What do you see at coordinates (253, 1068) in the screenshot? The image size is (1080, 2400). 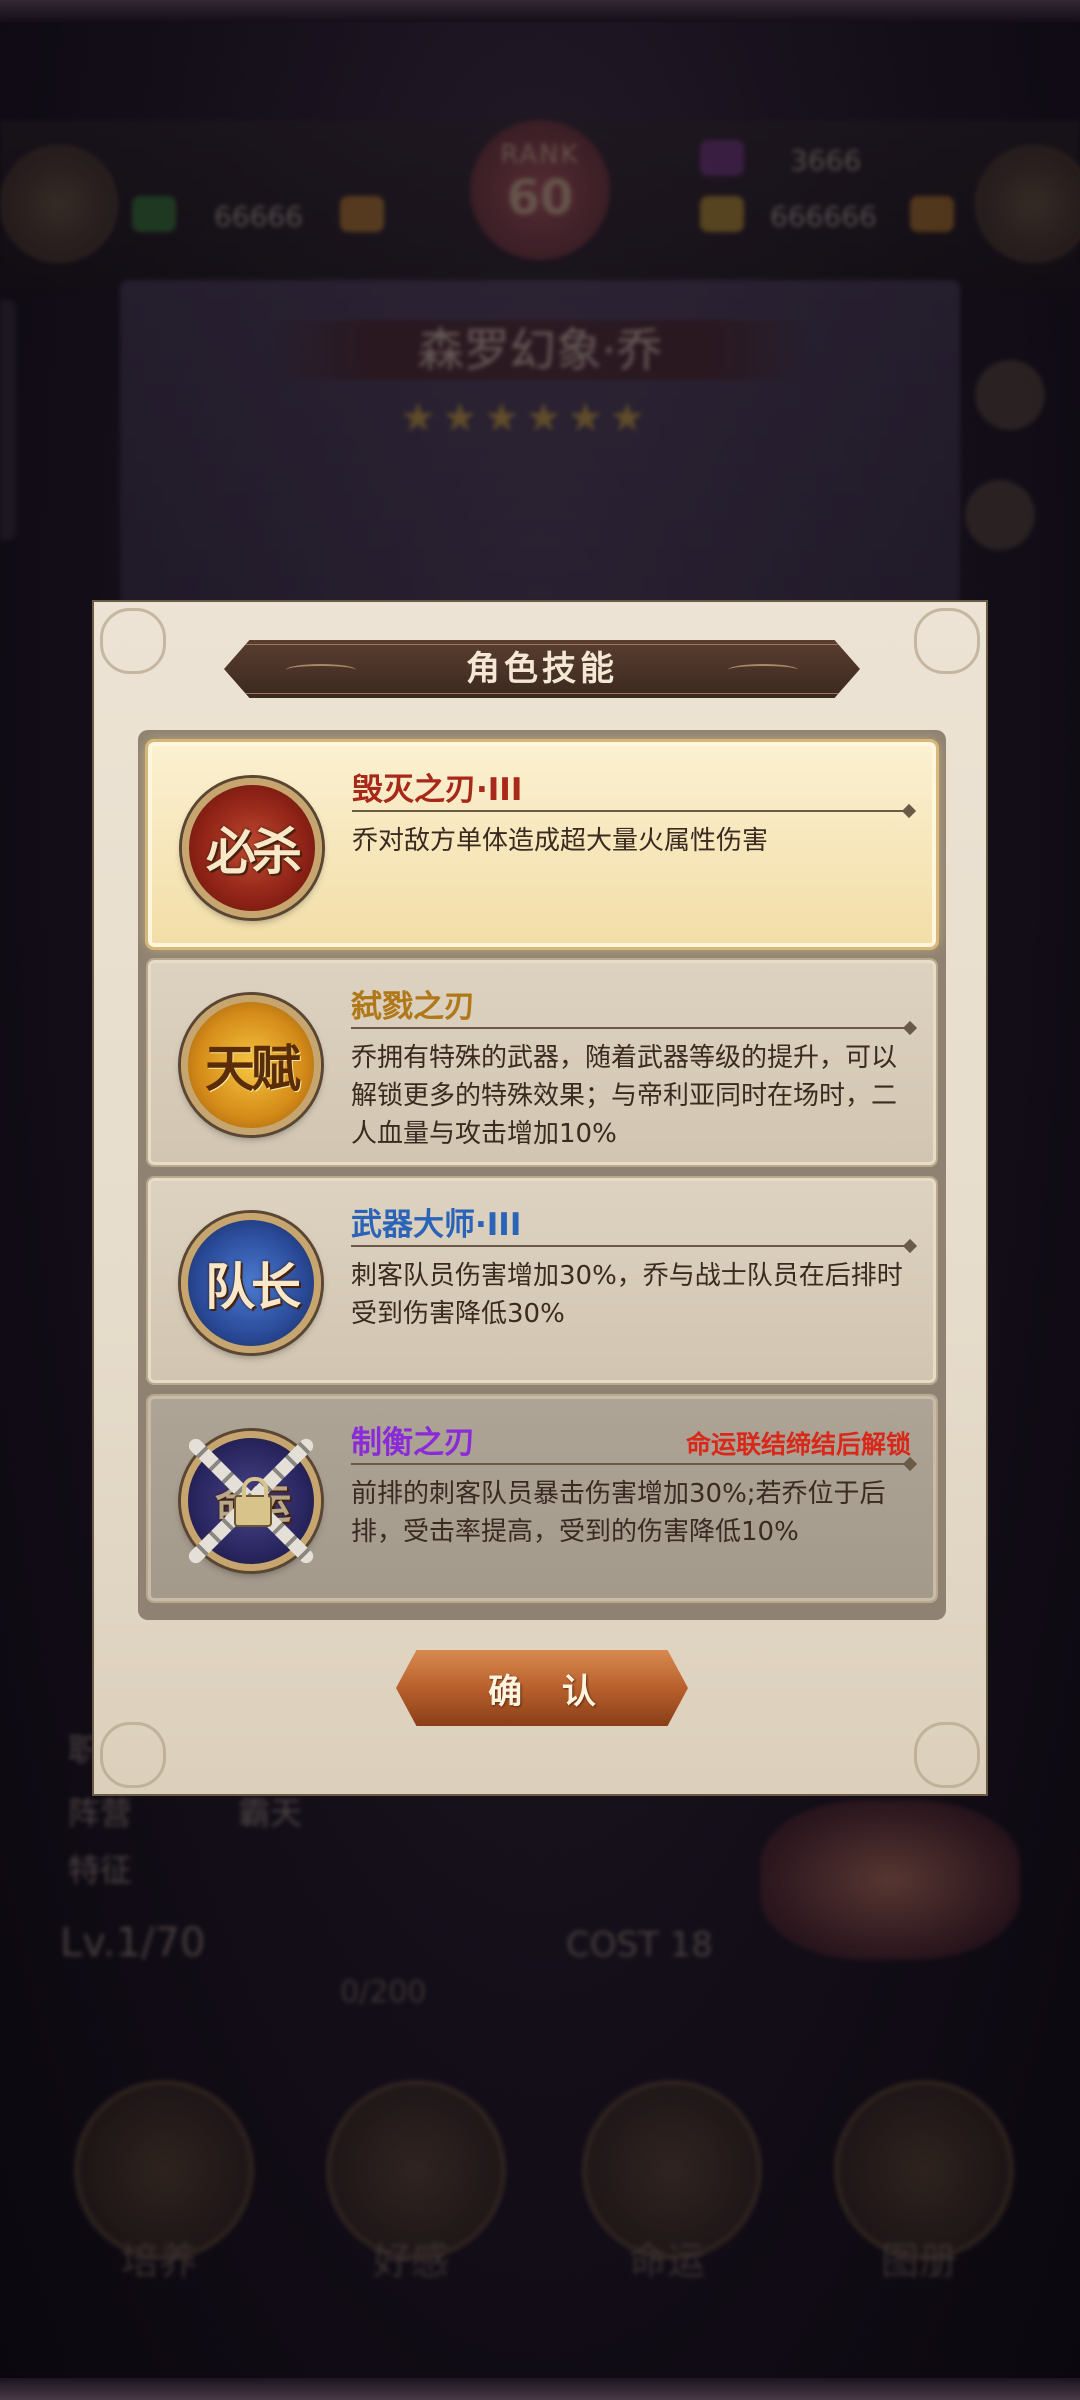 I see `talent-icon-text: 天赋` at bounding box center [253, 1068].